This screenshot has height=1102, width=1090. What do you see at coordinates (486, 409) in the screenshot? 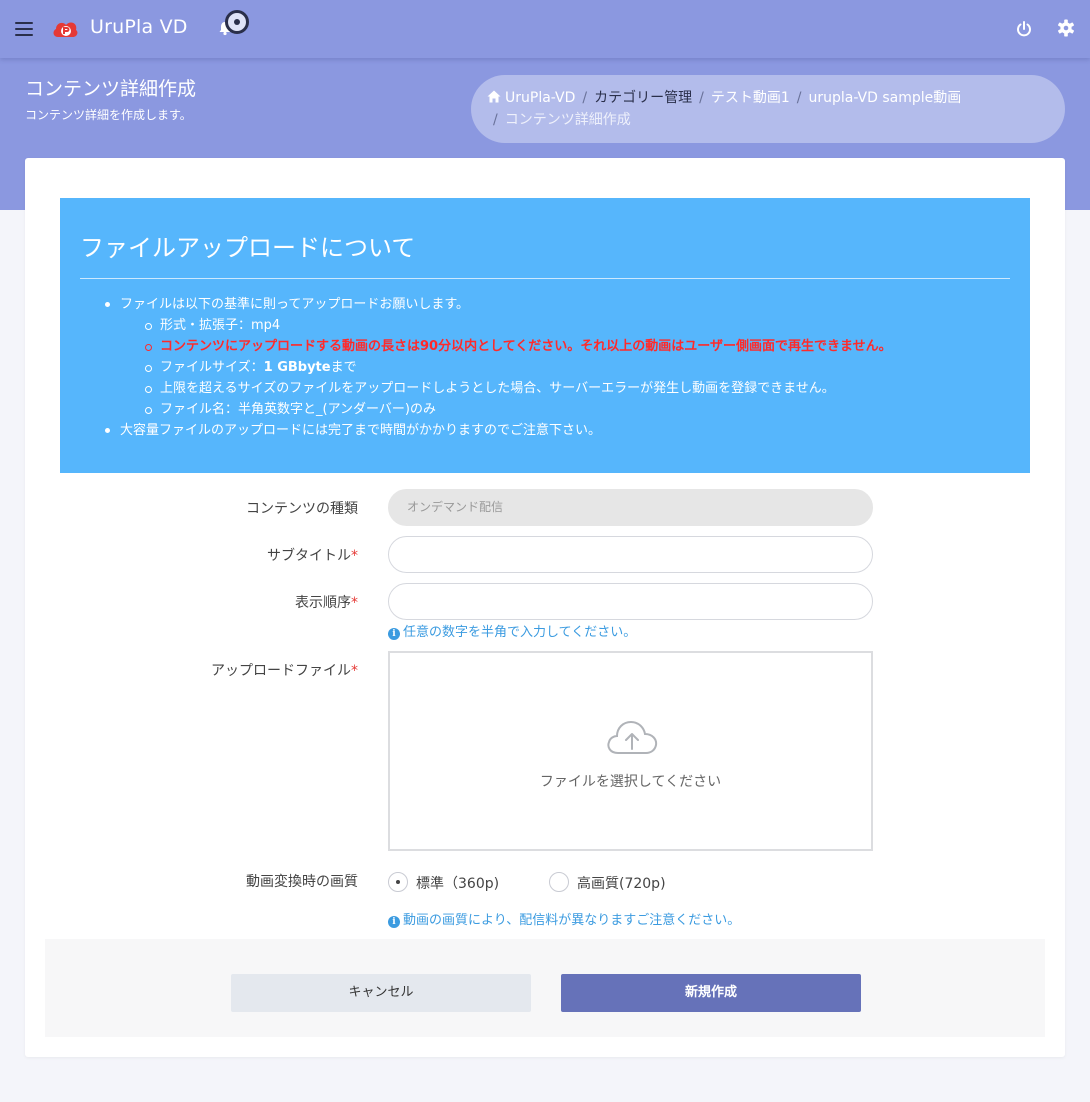
I see `list-item: ファイル名：半角英数字と_(アンダーバー)のみ` at bounding box center [486, 409].